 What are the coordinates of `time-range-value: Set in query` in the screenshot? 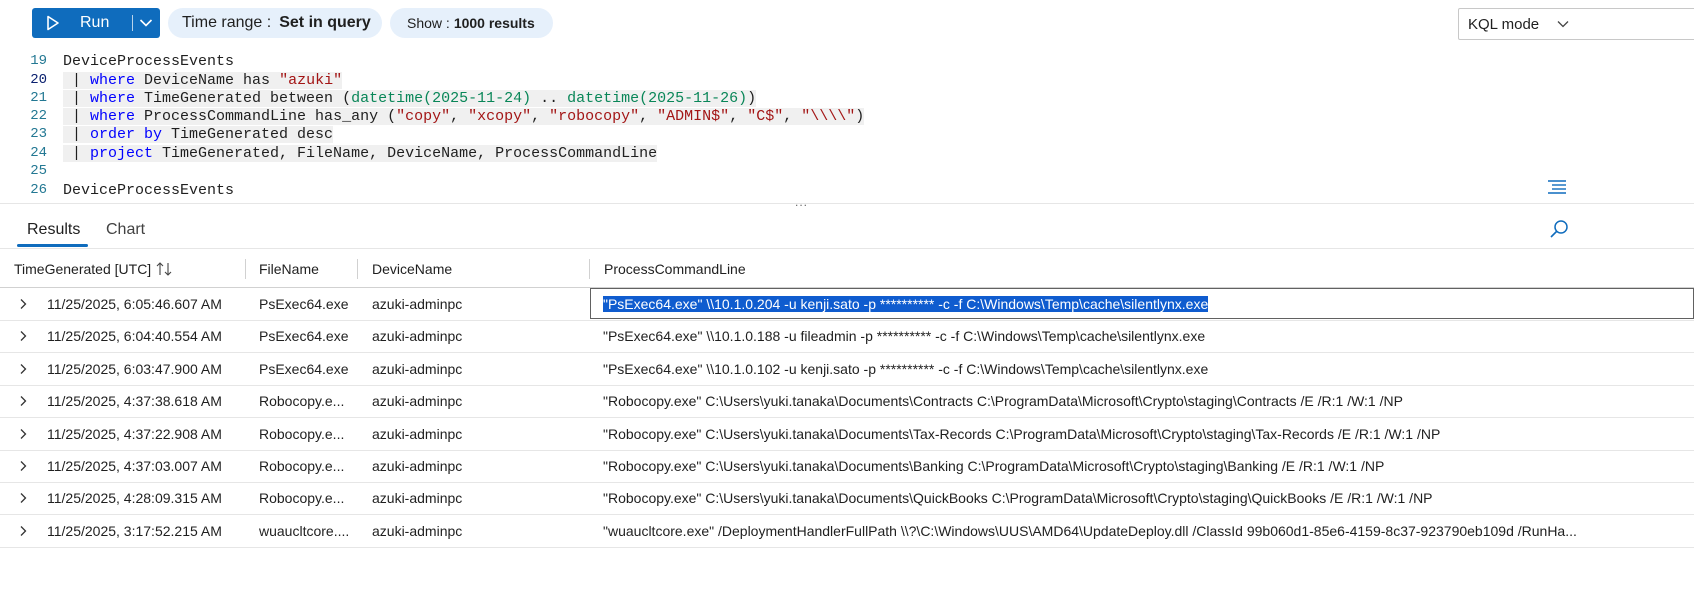 It's located at (325, 22).